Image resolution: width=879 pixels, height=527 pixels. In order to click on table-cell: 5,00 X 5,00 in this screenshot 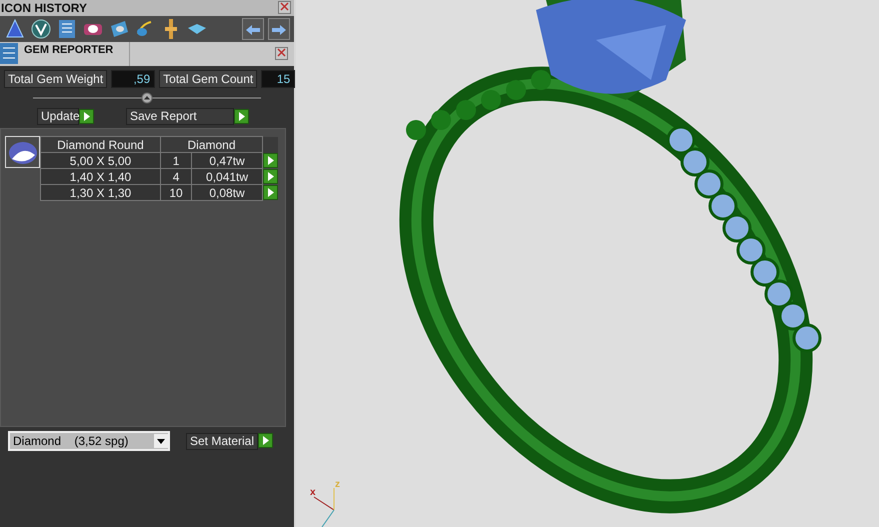, I will do `click(100, 160)`.